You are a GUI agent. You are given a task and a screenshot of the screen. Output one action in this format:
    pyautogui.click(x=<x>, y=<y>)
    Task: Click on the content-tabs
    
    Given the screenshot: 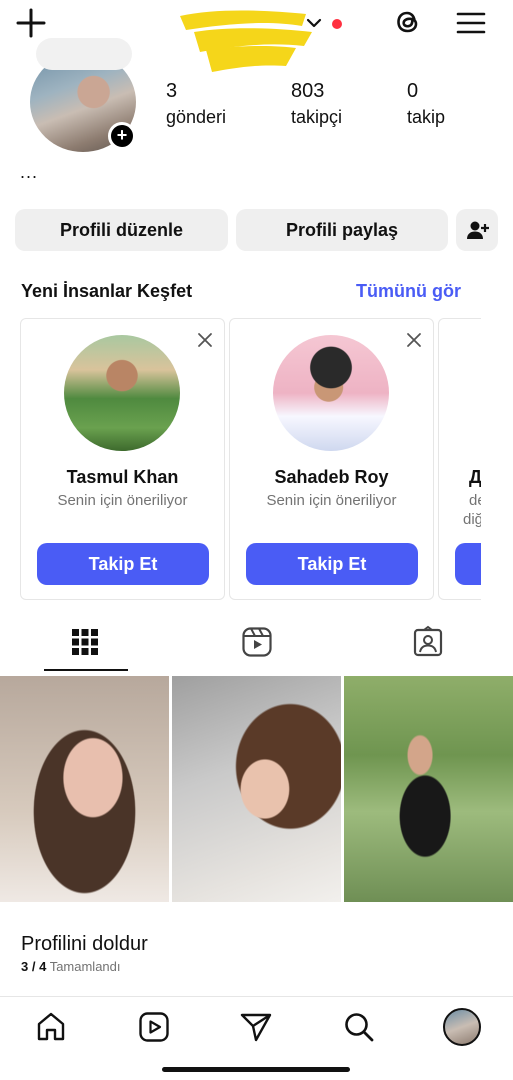 What is the action you would take?
    pyautogui.click(x=256, y=644)
    